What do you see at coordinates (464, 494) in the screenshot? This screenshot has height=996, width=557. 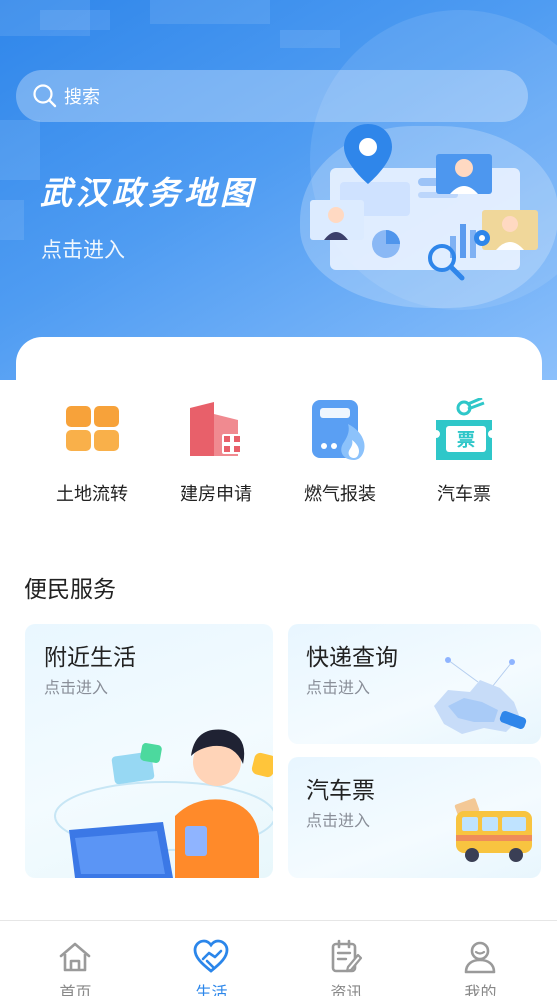 I see `quick-label: 汽车票` at bounding box center [464, 494].